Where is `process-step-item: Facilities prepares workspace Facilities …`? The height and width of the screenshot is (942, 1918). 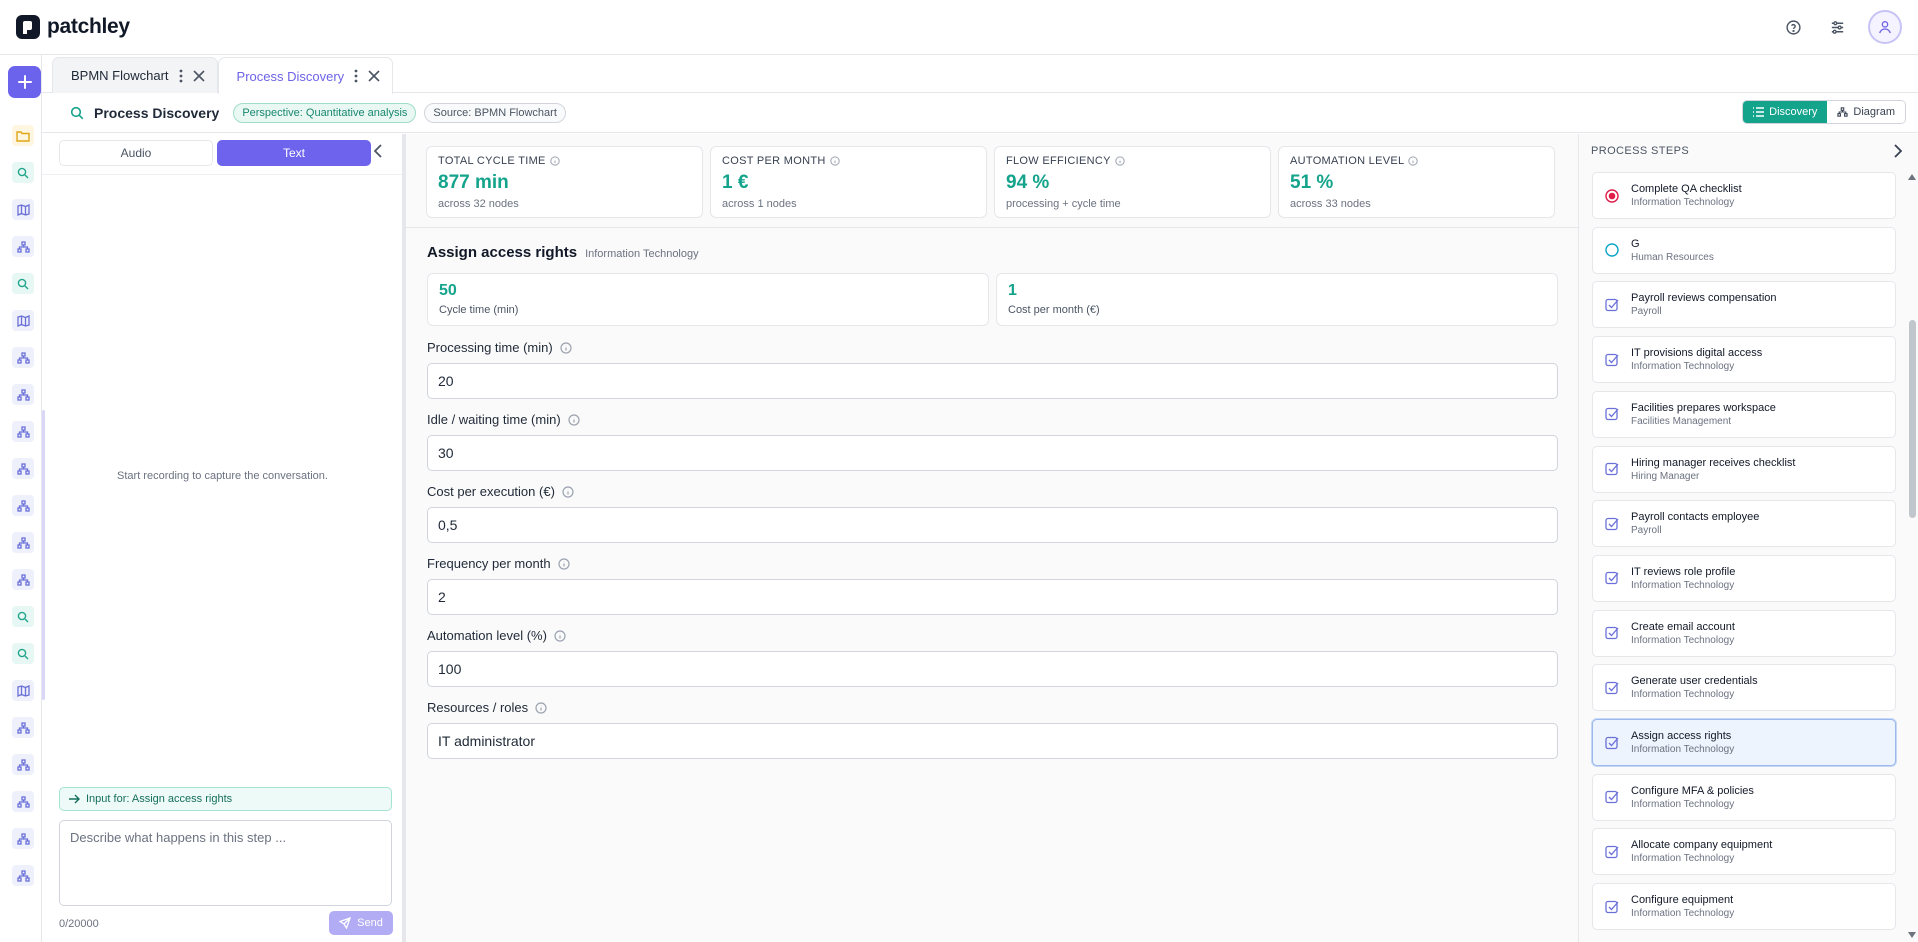
process-step-item: Facilities prepares workspace Facilities … is located at coordinates (1744, 414).